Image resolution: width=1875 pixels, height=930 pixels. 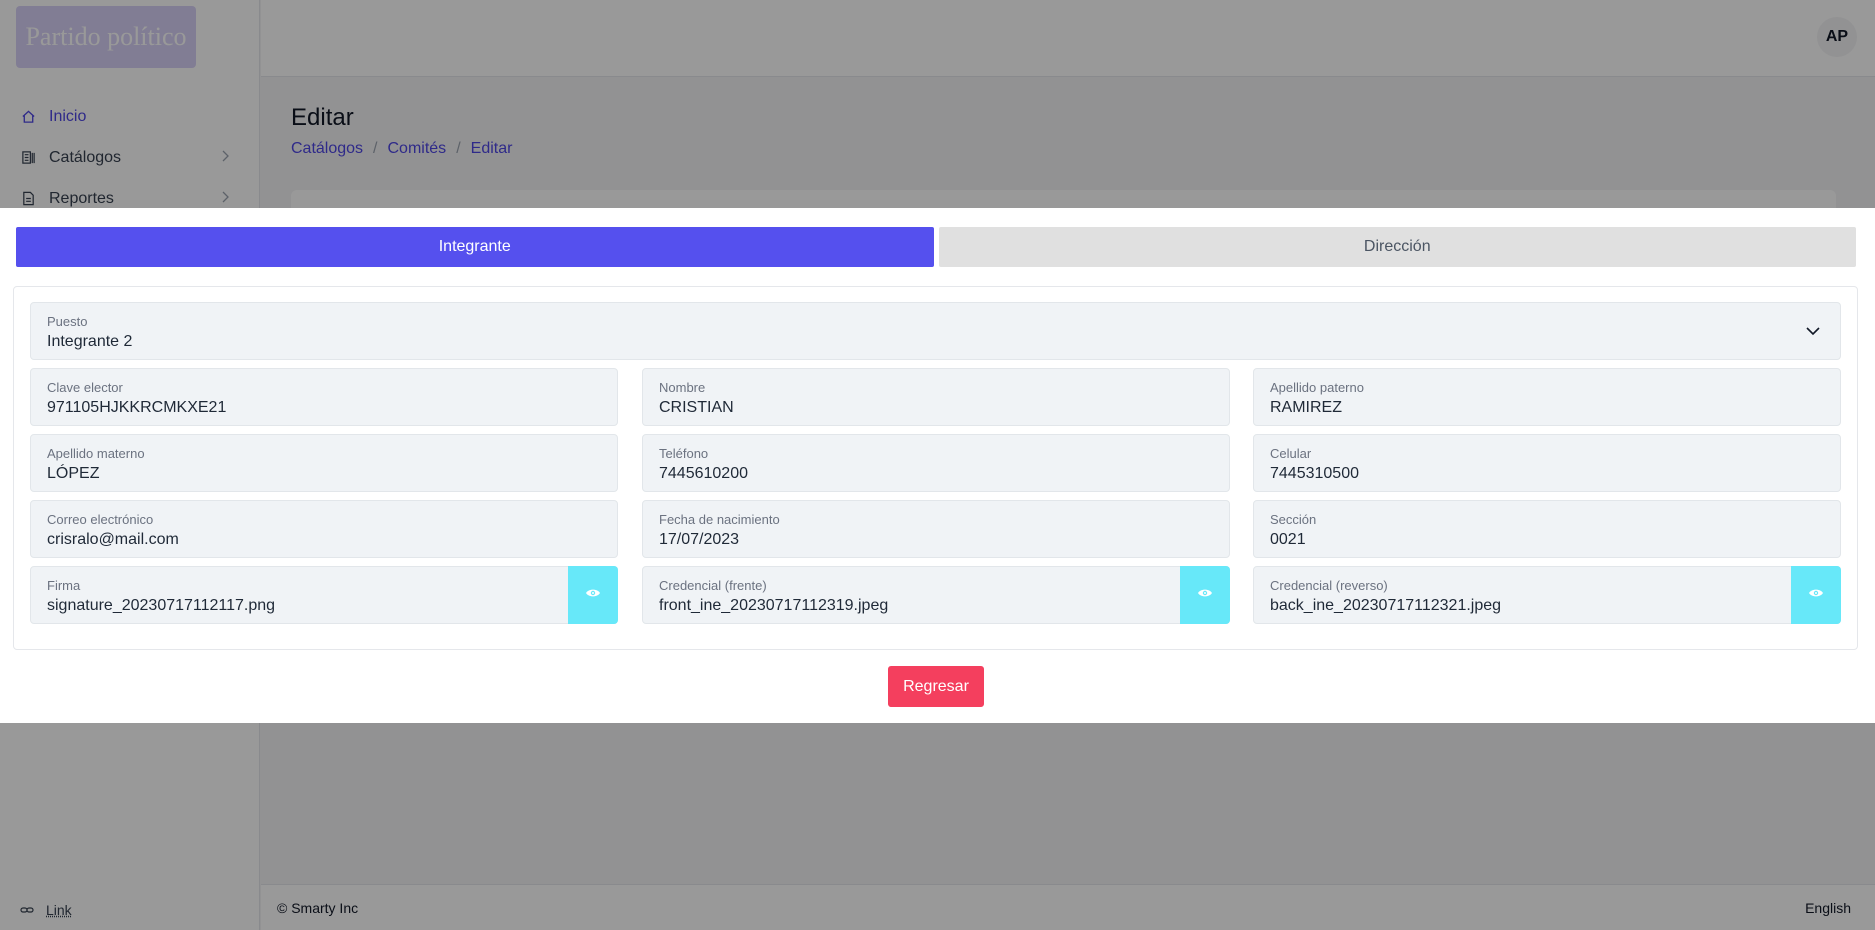 What do you see at coordinates (161, 605) in the screenshot?
I see `field-value: signature_20230717112117.png` at bounding box center [161, 605].